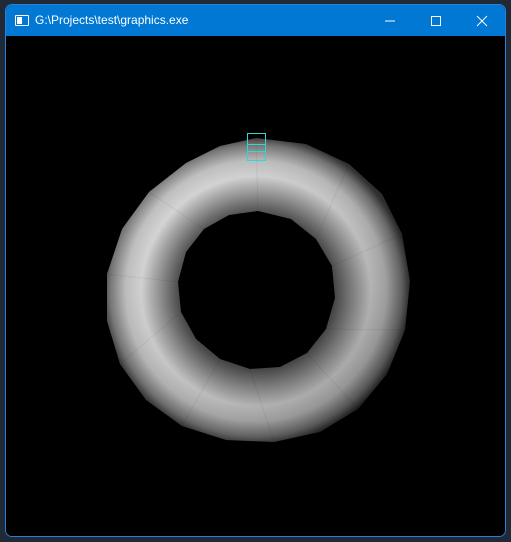 This screenshot has width=511, height=542. I want to click on window-title: G:\Projects\test\graphics.exe, so click(112, 20).